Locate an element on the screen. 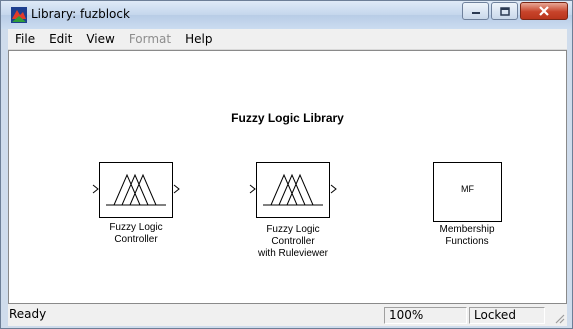 This screenshot has height=329, width=573. library-title: Fuzzy Logic Library is located at coordinates (287, 118).